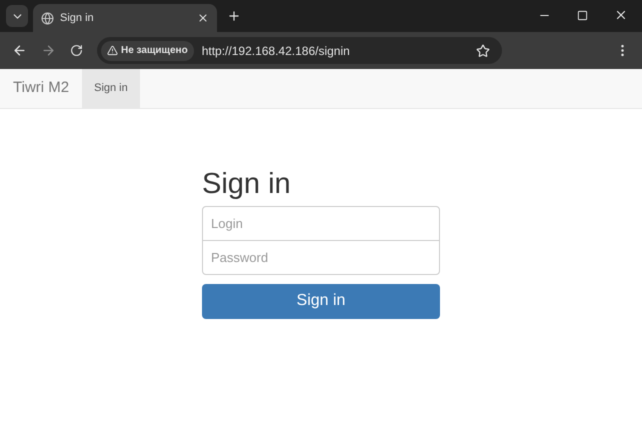  What do you see at coordinates (48, 50) in the screenshot?
I see `forward-icon` at bounding box center [48, 50].